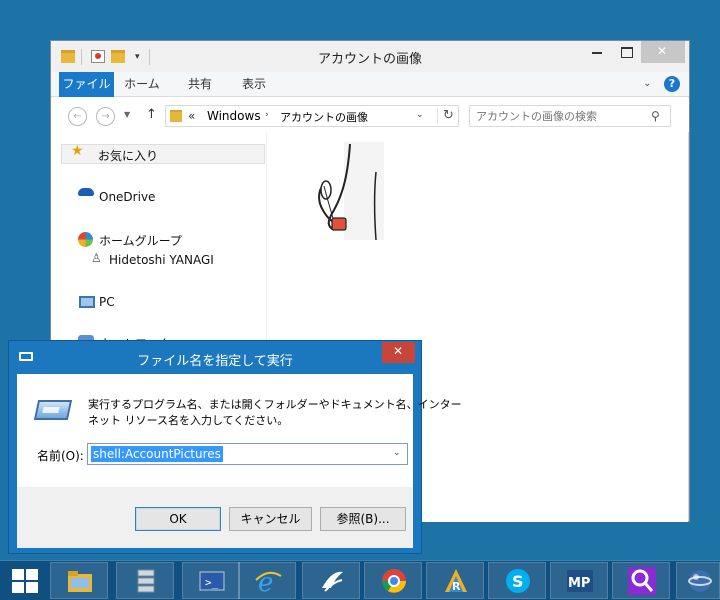  I want to click on taskbar-file-explorer, so click(79, 580).